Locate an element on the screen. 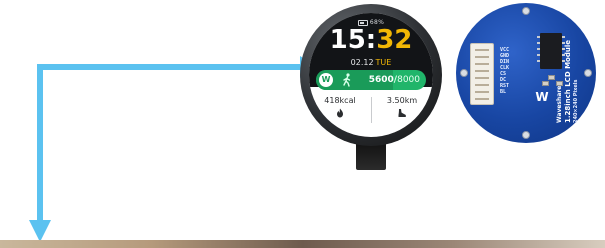 The image size is (605, 248). date-day: 02.12 is located at coordinates (362, 62).